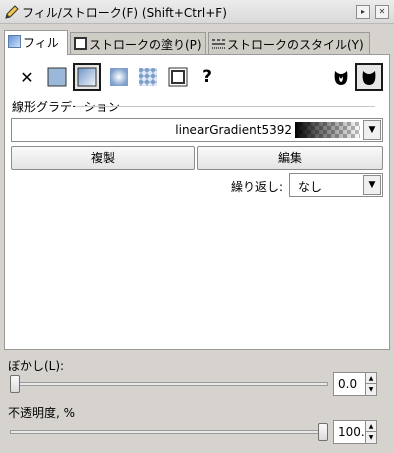 The height and width of the screenshot is (453, 394). I want to click on fill-rule-evenodd-icon, so click(341, 78).